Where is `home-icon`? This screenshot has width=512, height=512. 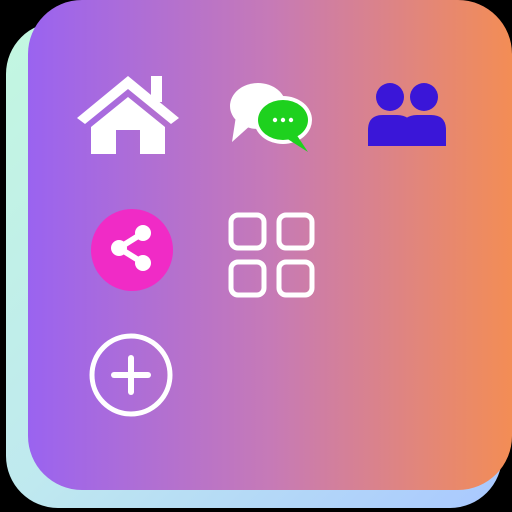
home-icon is located at coordinates (128, 115).